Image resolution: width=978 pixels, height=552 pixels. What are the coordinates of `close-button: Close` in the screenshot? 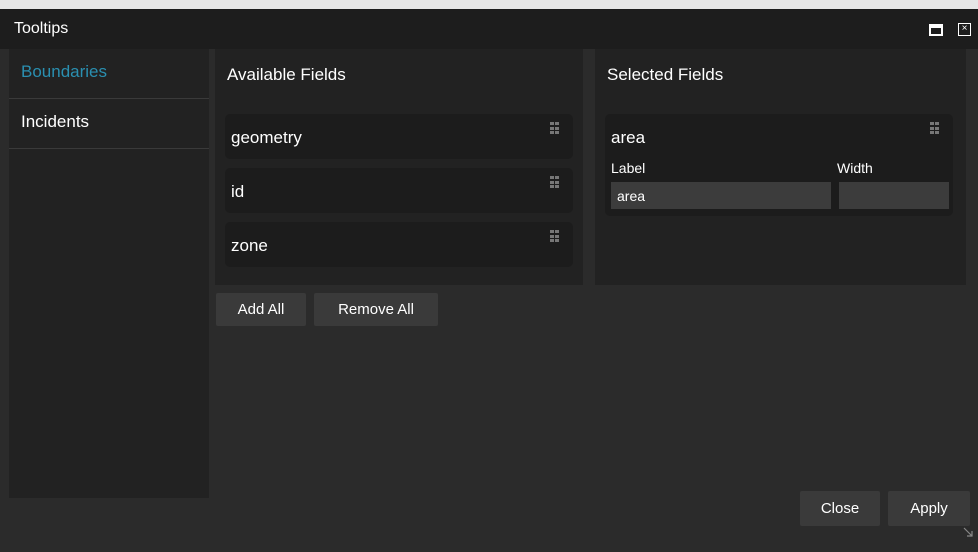 It's located at (840, 508).